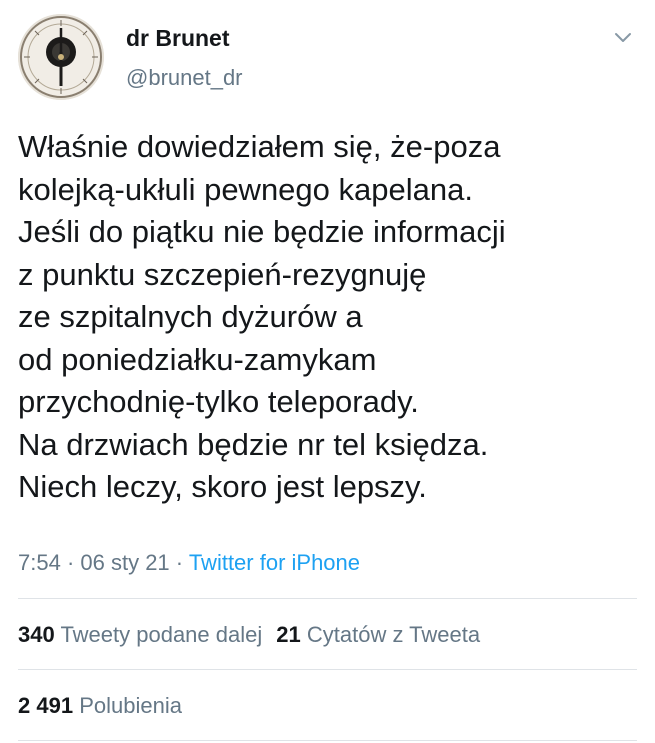  What do you see at coordinates (623, 37) in the screenshot?
I see `chevron-down-icon` at bounding box center [623, 37].